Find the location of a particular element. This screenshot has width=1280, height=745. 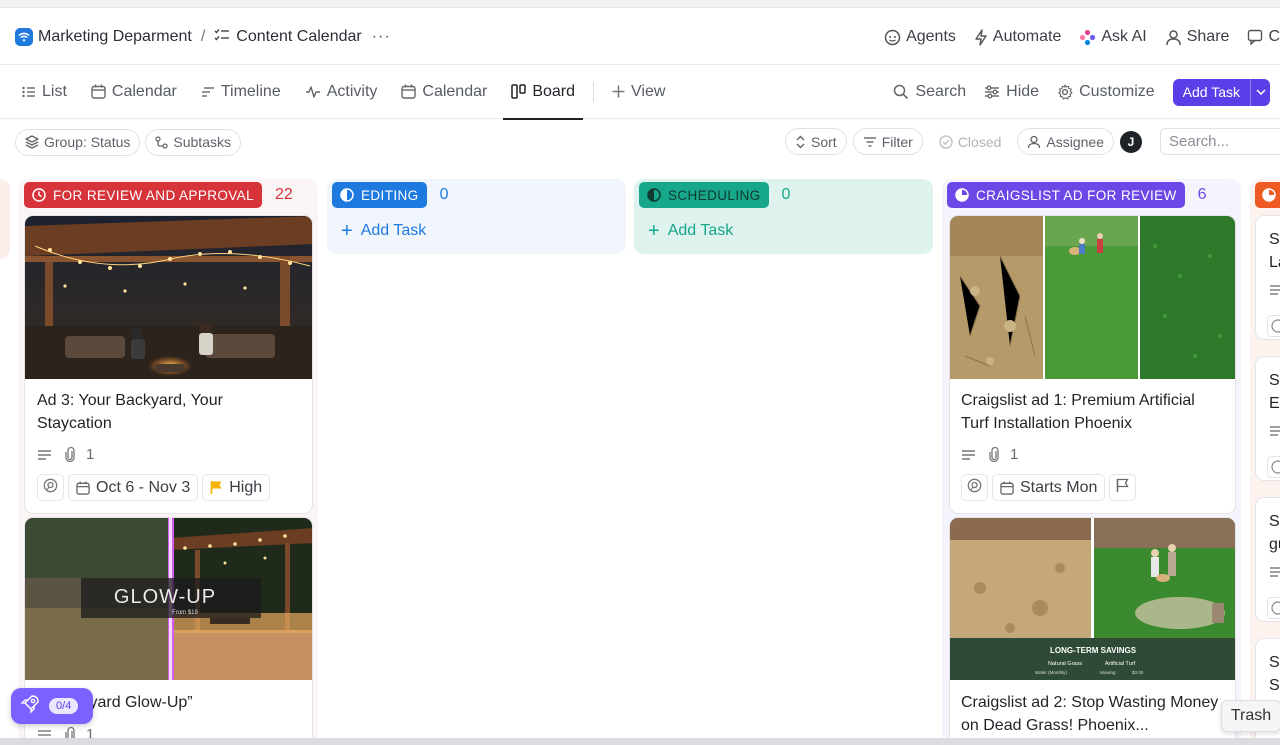

priority-tag is located at coordinates (1123, 487).